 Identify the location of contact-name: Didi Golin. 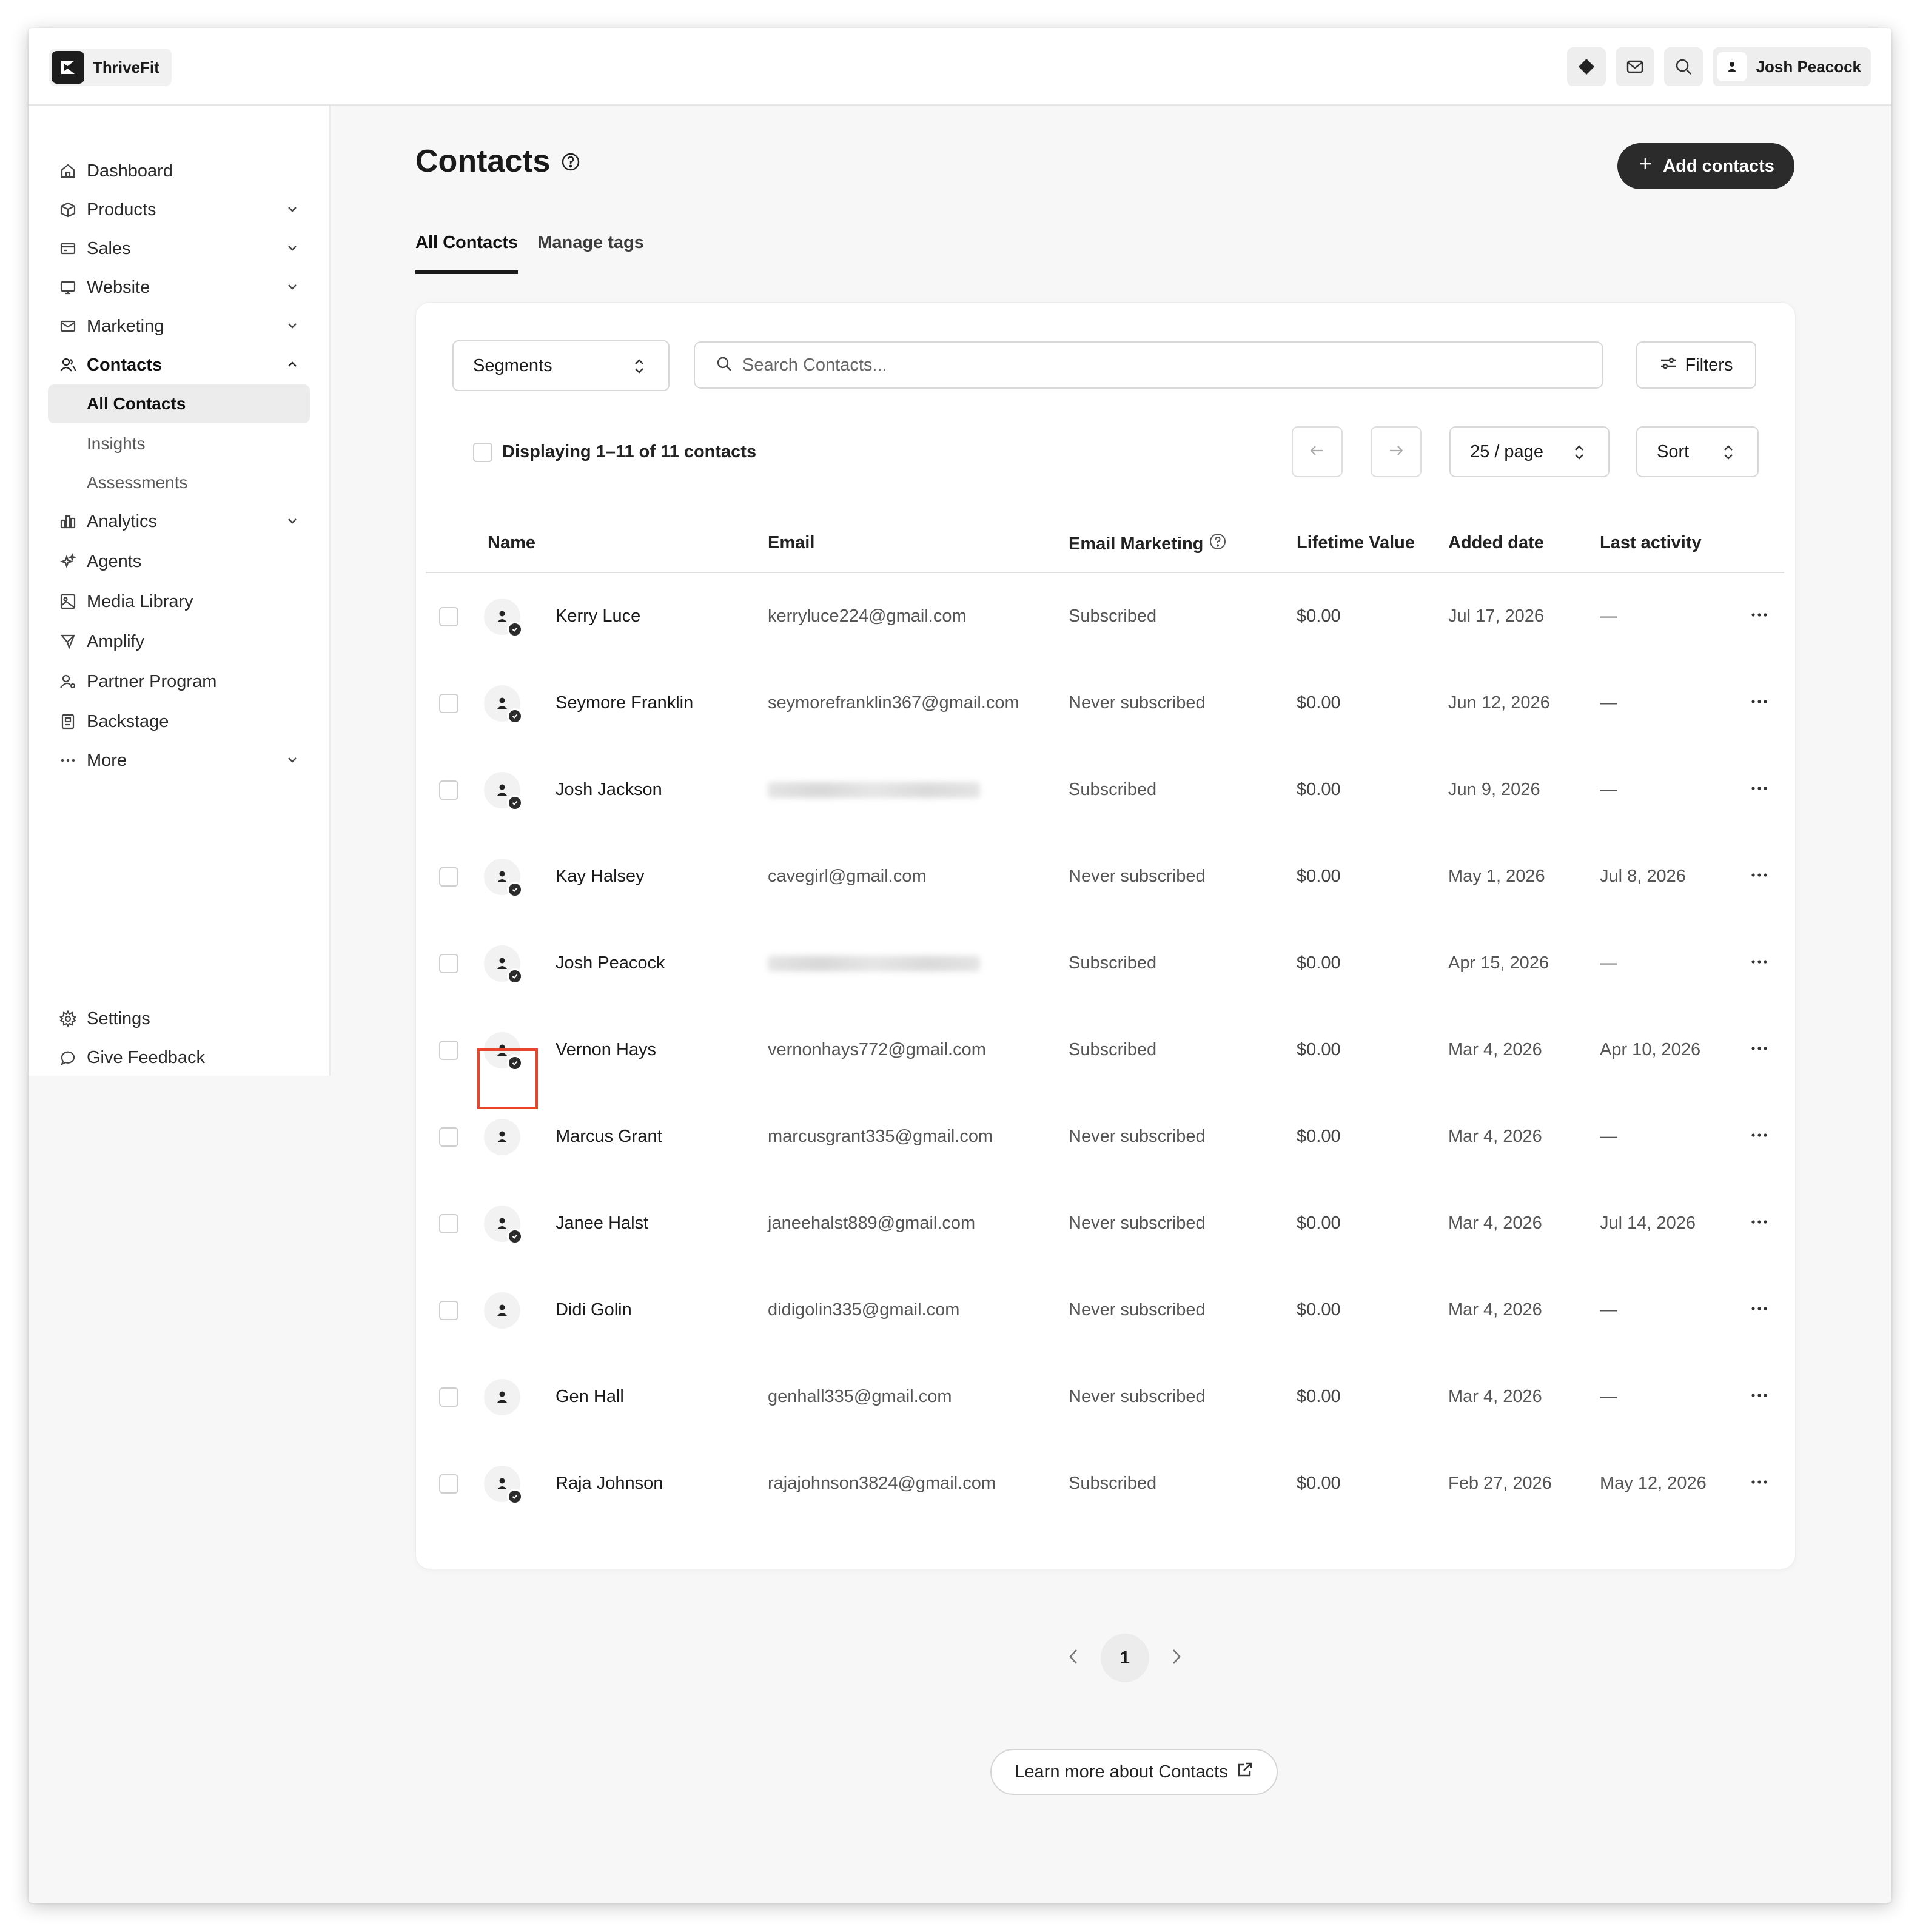
(594, 1310).